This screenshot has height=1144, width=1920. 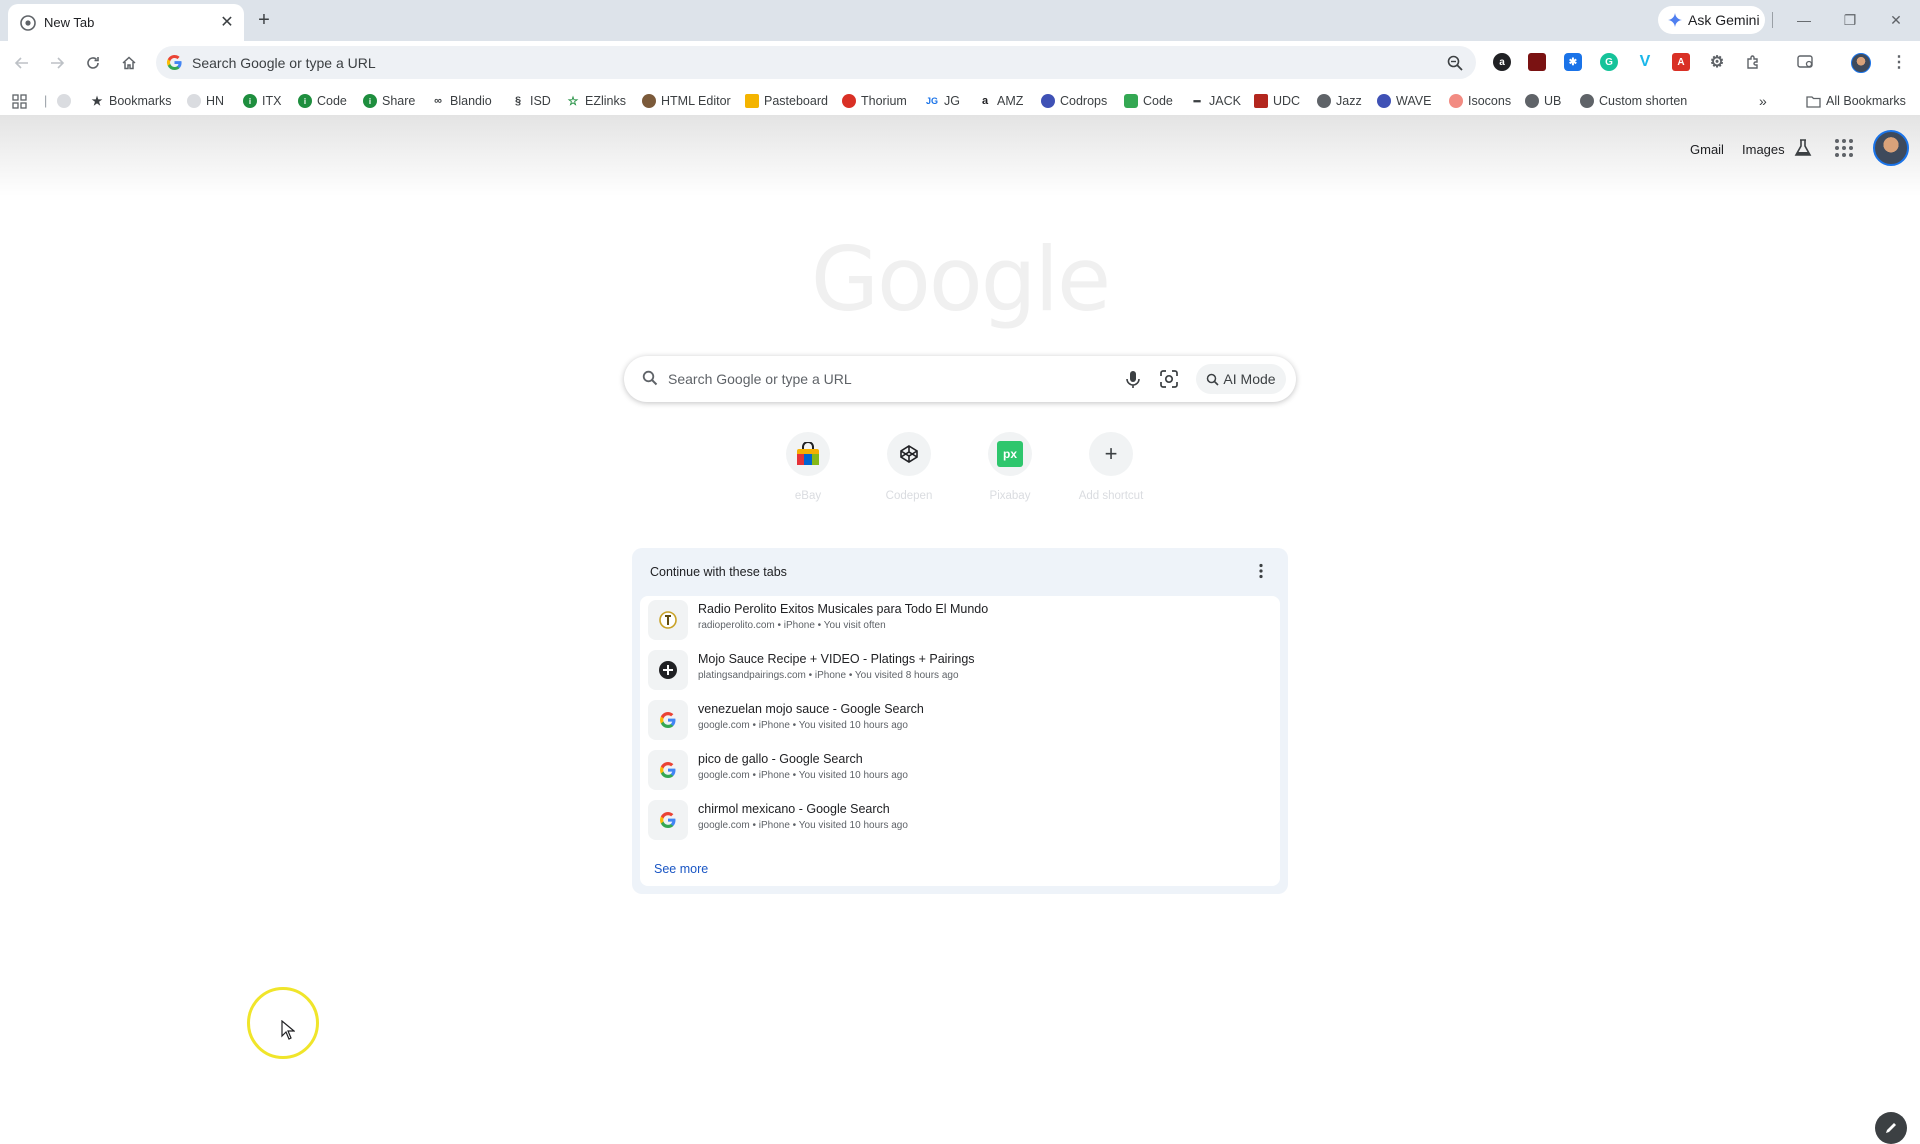 I want to click on bookmark-item: Code, so click(x=1148, y=101).